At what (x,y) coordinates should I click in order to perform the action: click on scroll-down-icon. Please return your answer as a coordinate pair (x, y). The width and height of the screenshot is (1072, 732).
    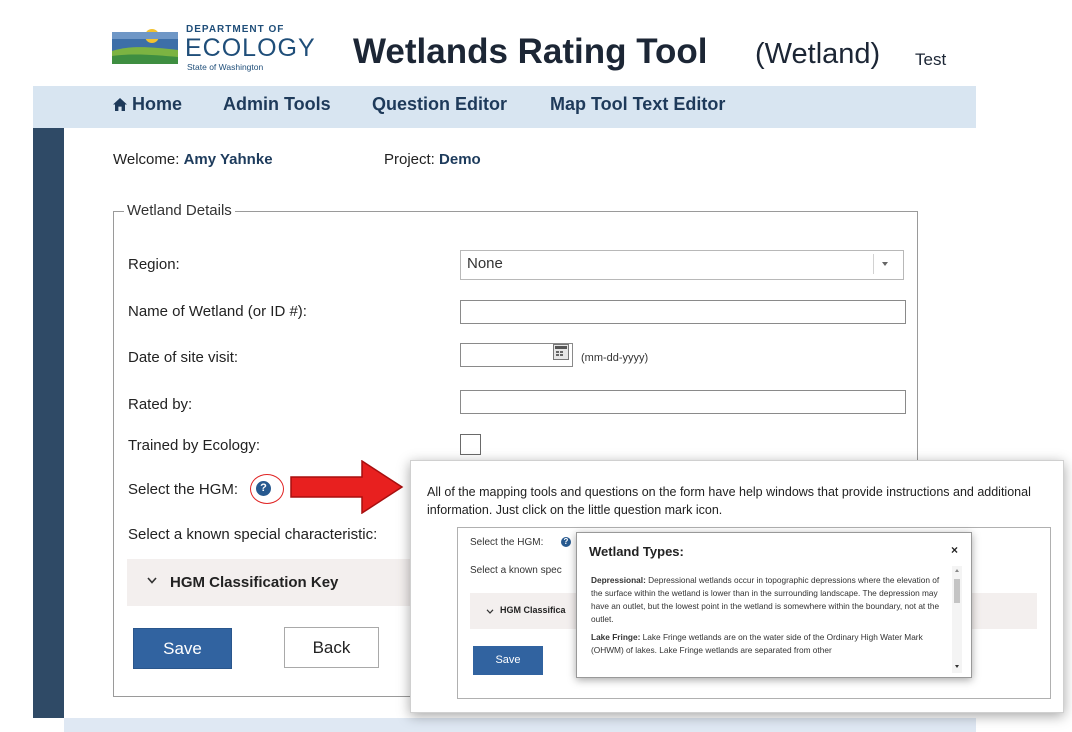
    Looking at the image, I should click on (957, 666).